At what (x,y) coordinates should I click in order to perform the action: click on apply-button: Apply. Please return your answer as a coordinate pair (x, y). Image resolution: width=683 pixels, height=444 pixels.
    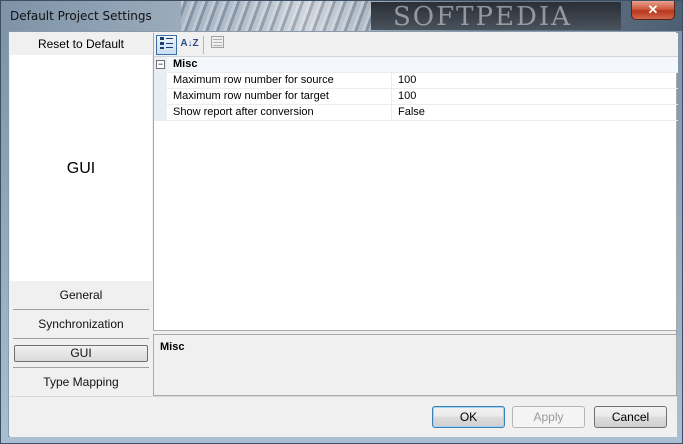
    Looking at the image, I should click on (548, 417).